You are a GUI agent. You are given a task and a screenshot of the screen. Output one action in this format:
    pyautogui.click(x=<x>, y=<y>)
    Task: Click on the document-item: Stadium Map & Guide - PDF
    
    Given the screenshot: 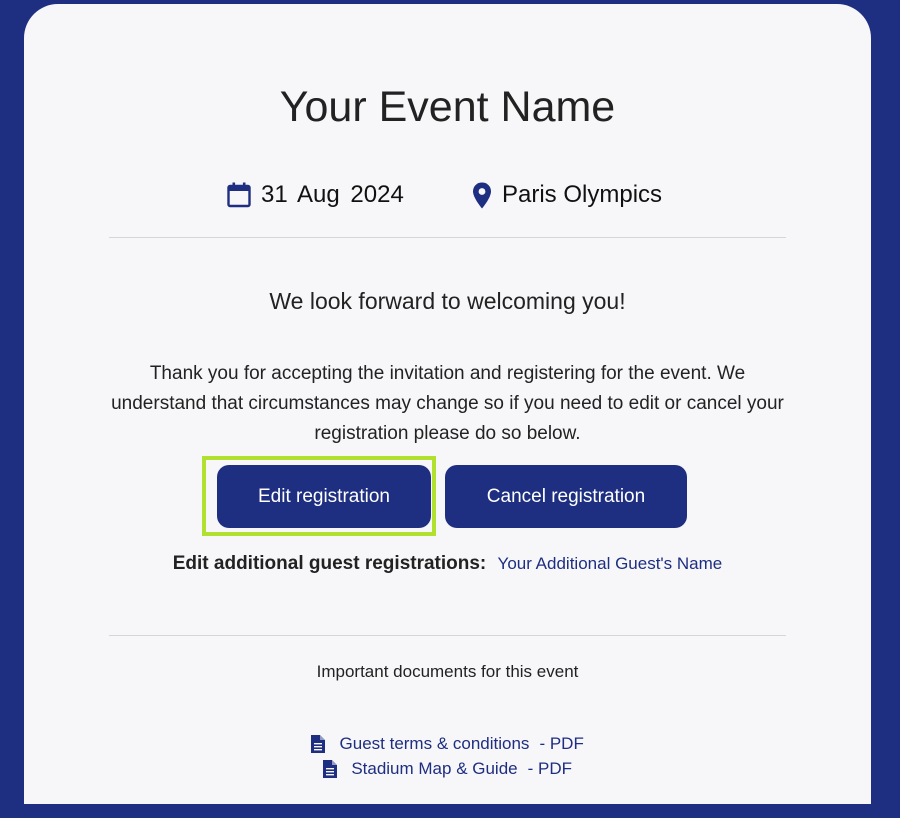 What is the action you would take?
    pyautogui.click(x=447, y=769)
    